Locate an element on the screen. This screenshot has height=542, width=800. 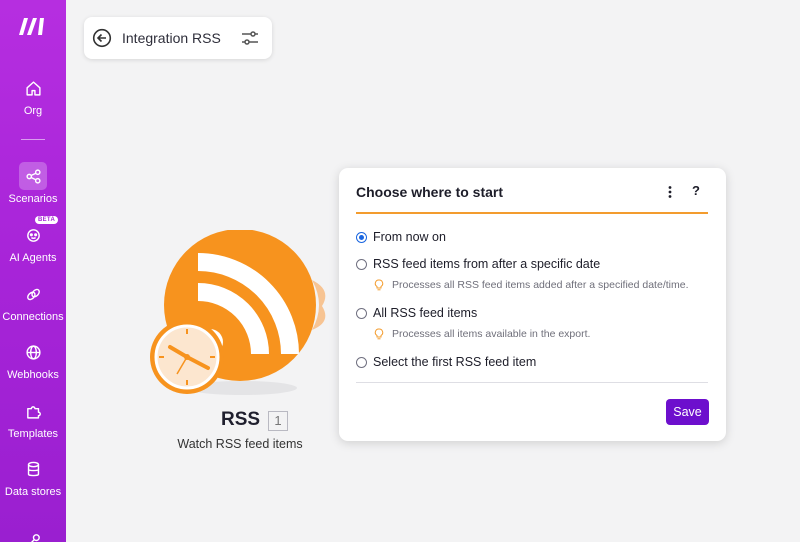
sidebar-item-label: Scenarios is located at coordinates (33, 199).